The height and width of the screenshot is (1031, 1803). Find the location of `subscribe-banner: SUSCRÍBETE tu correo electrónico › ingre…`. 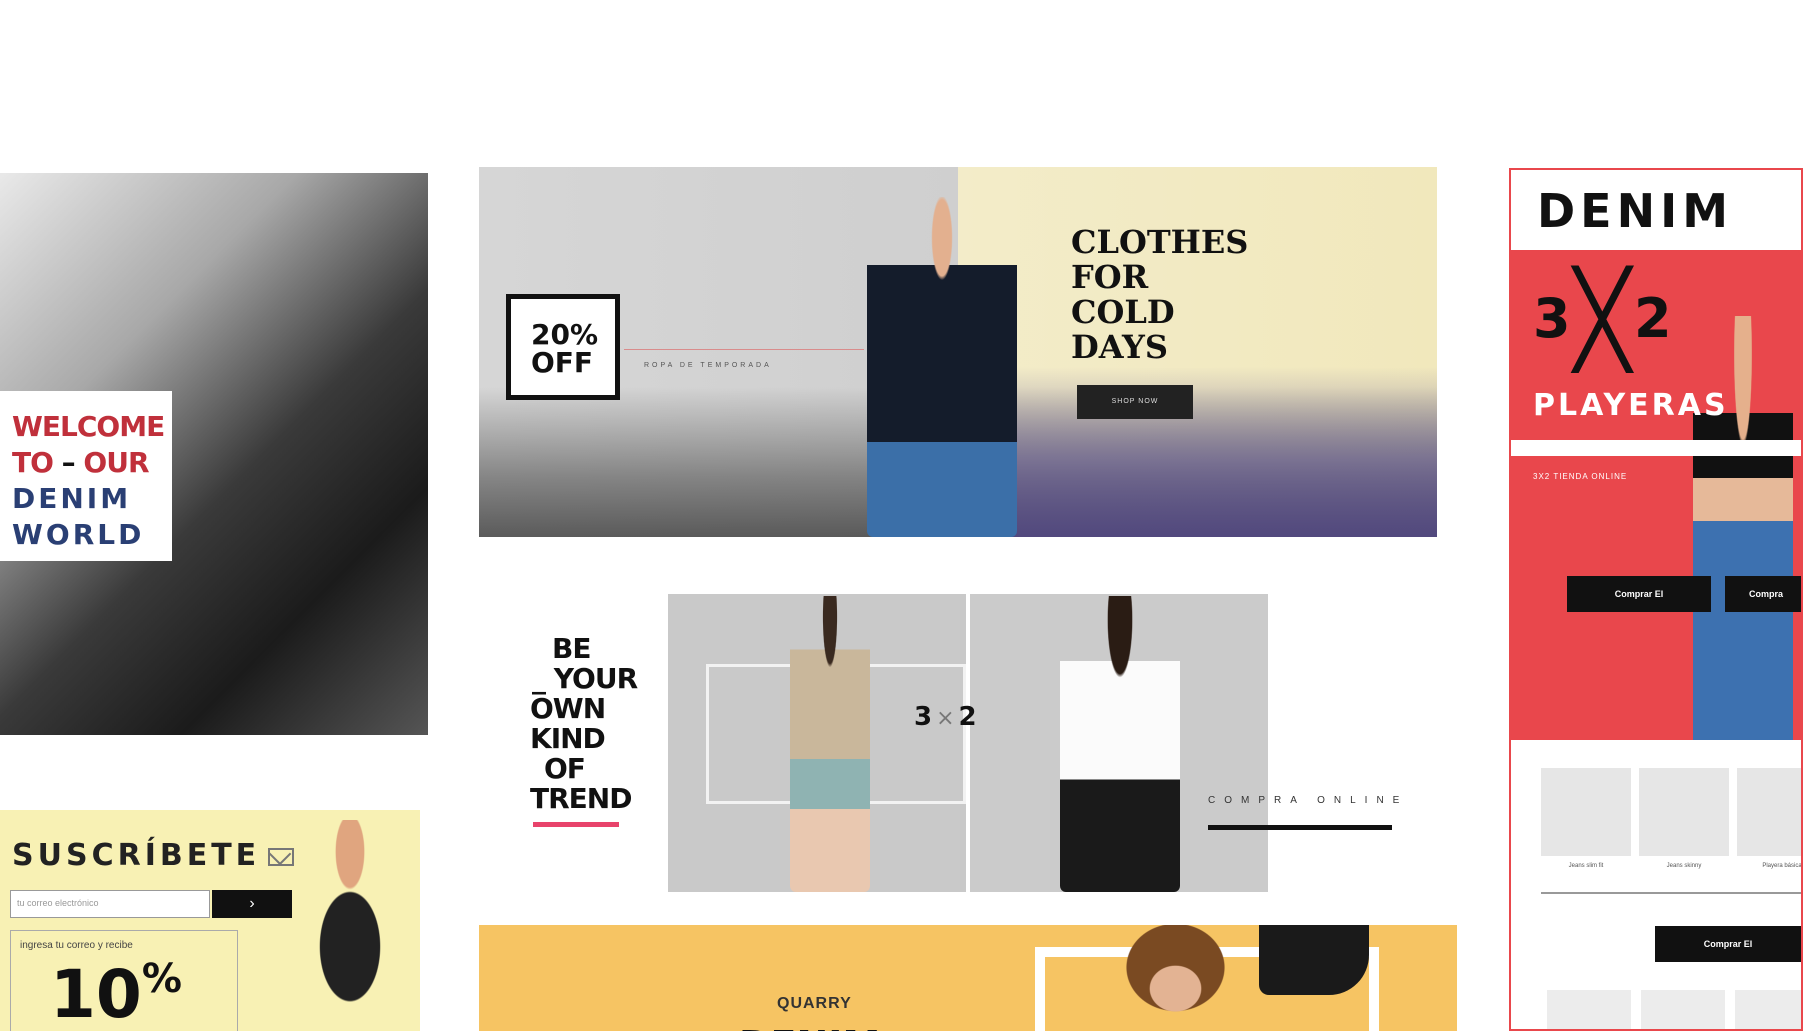

subscribe-banner: SUSCRÍBETE tu correo electrónico › ingre… is located at coordinates (210, 920).